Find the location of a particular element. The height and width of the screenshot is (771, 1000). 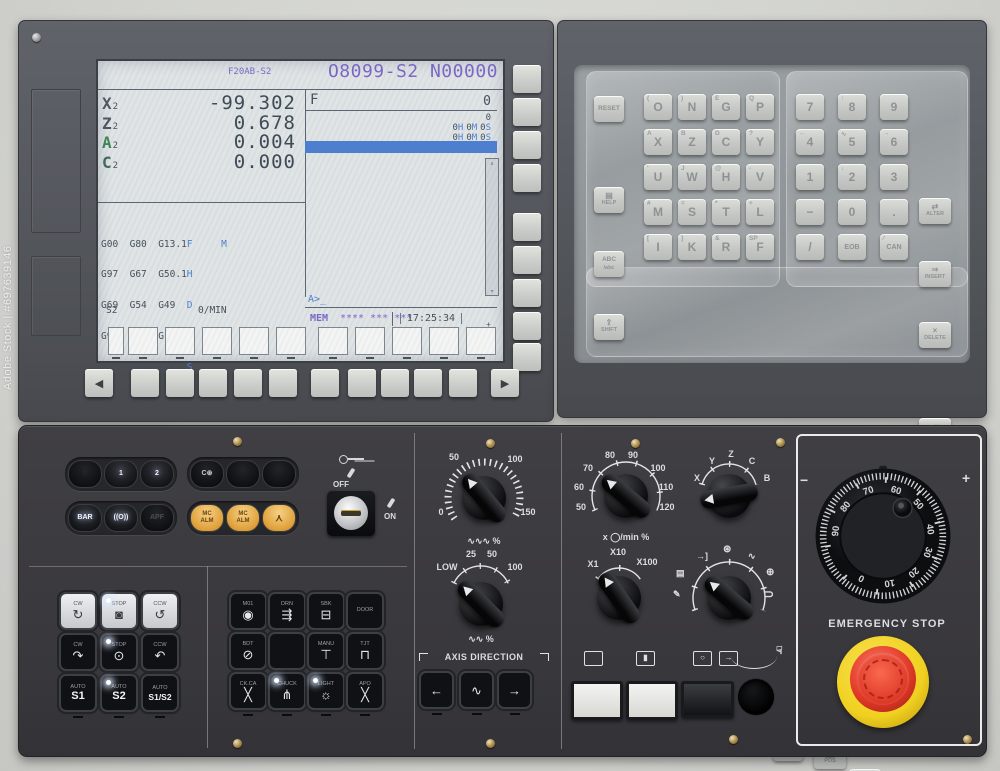

key-H: @ H is located at coordinates (726, 177).